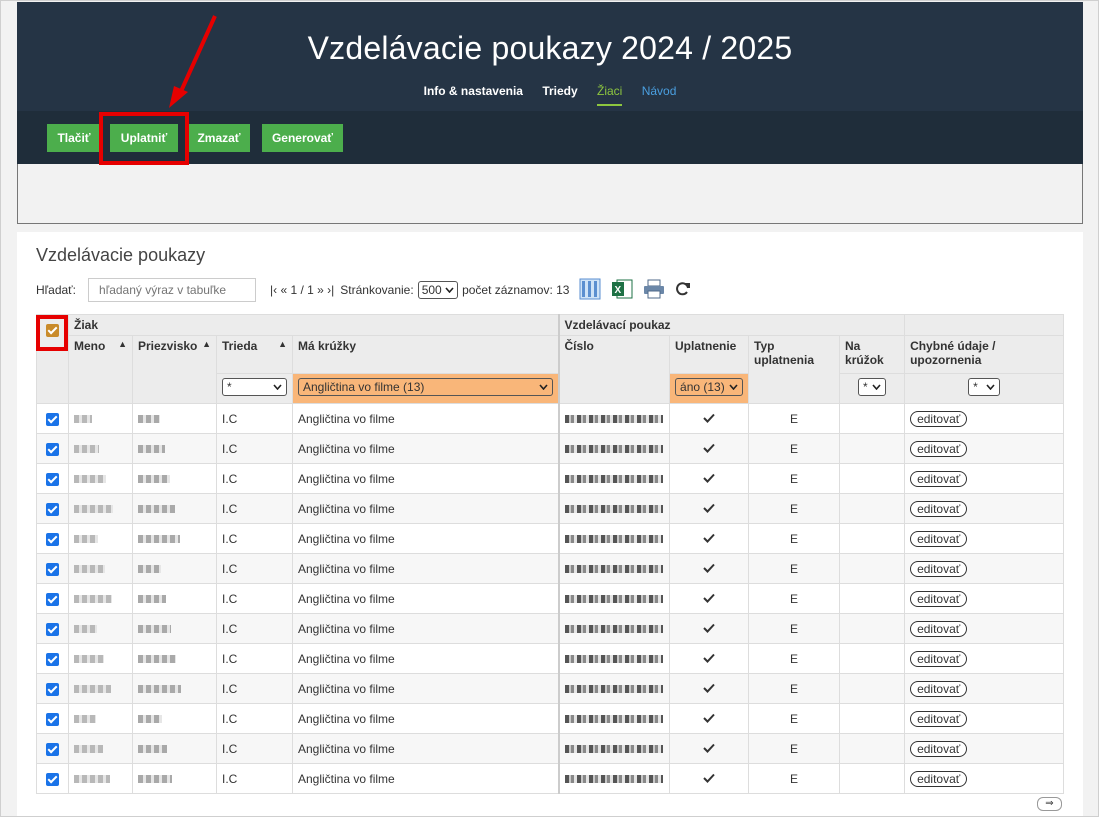  What do you see at coordinates (219, 138) in the screenshot?
I see `delete-button: Zmazať` at bounding box center [219, 138].